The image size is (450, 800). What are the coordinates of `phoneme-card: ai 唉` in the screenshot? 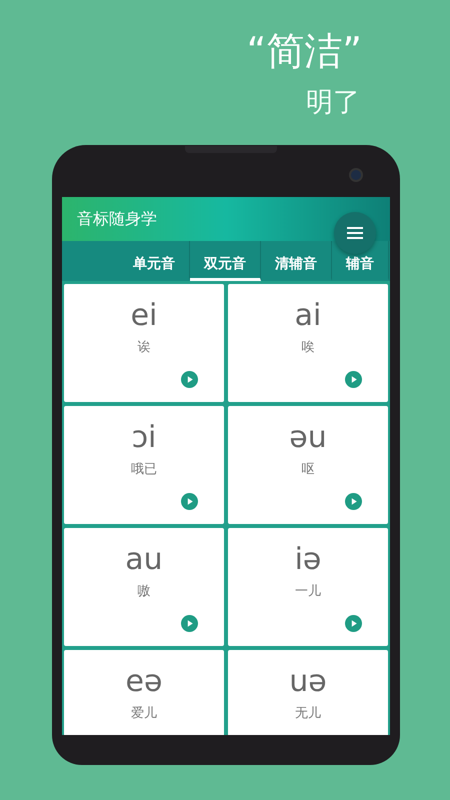 It's located at (308, 343).